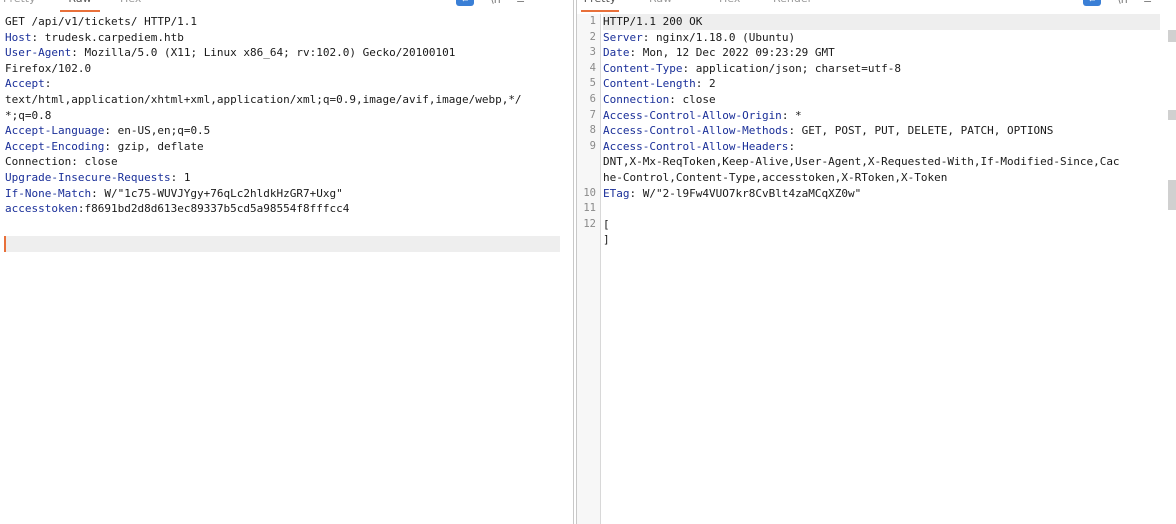  I want to click on editor-line: Access-Control-Allow-Origin: *, so click(881, 116).